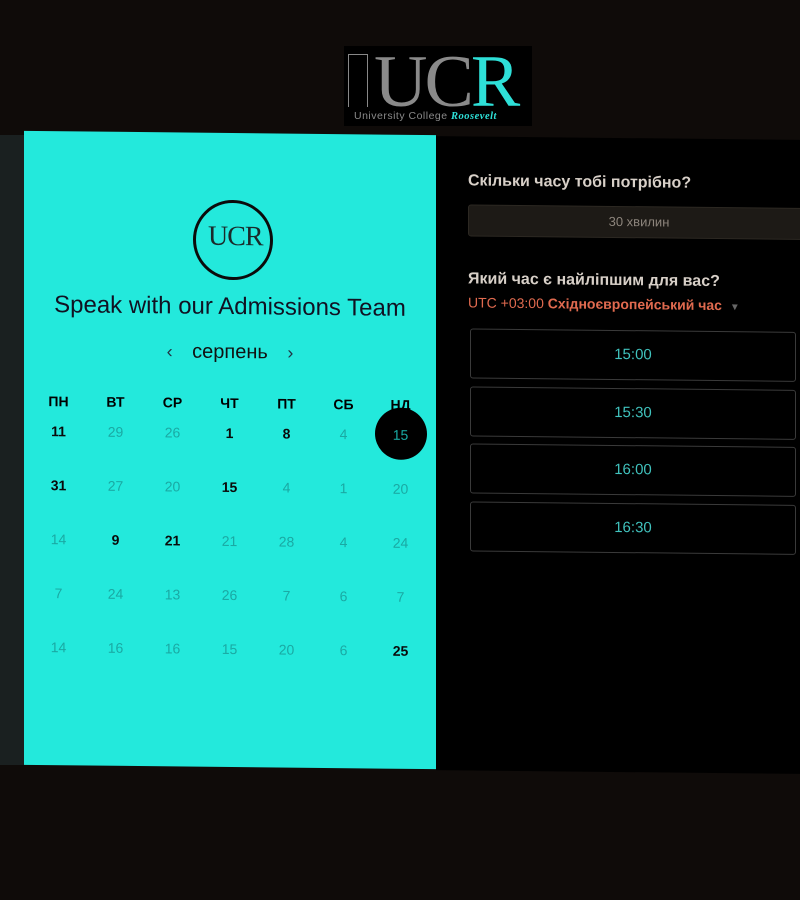  I want to click on weekday-label: СР, so click(172, 402).